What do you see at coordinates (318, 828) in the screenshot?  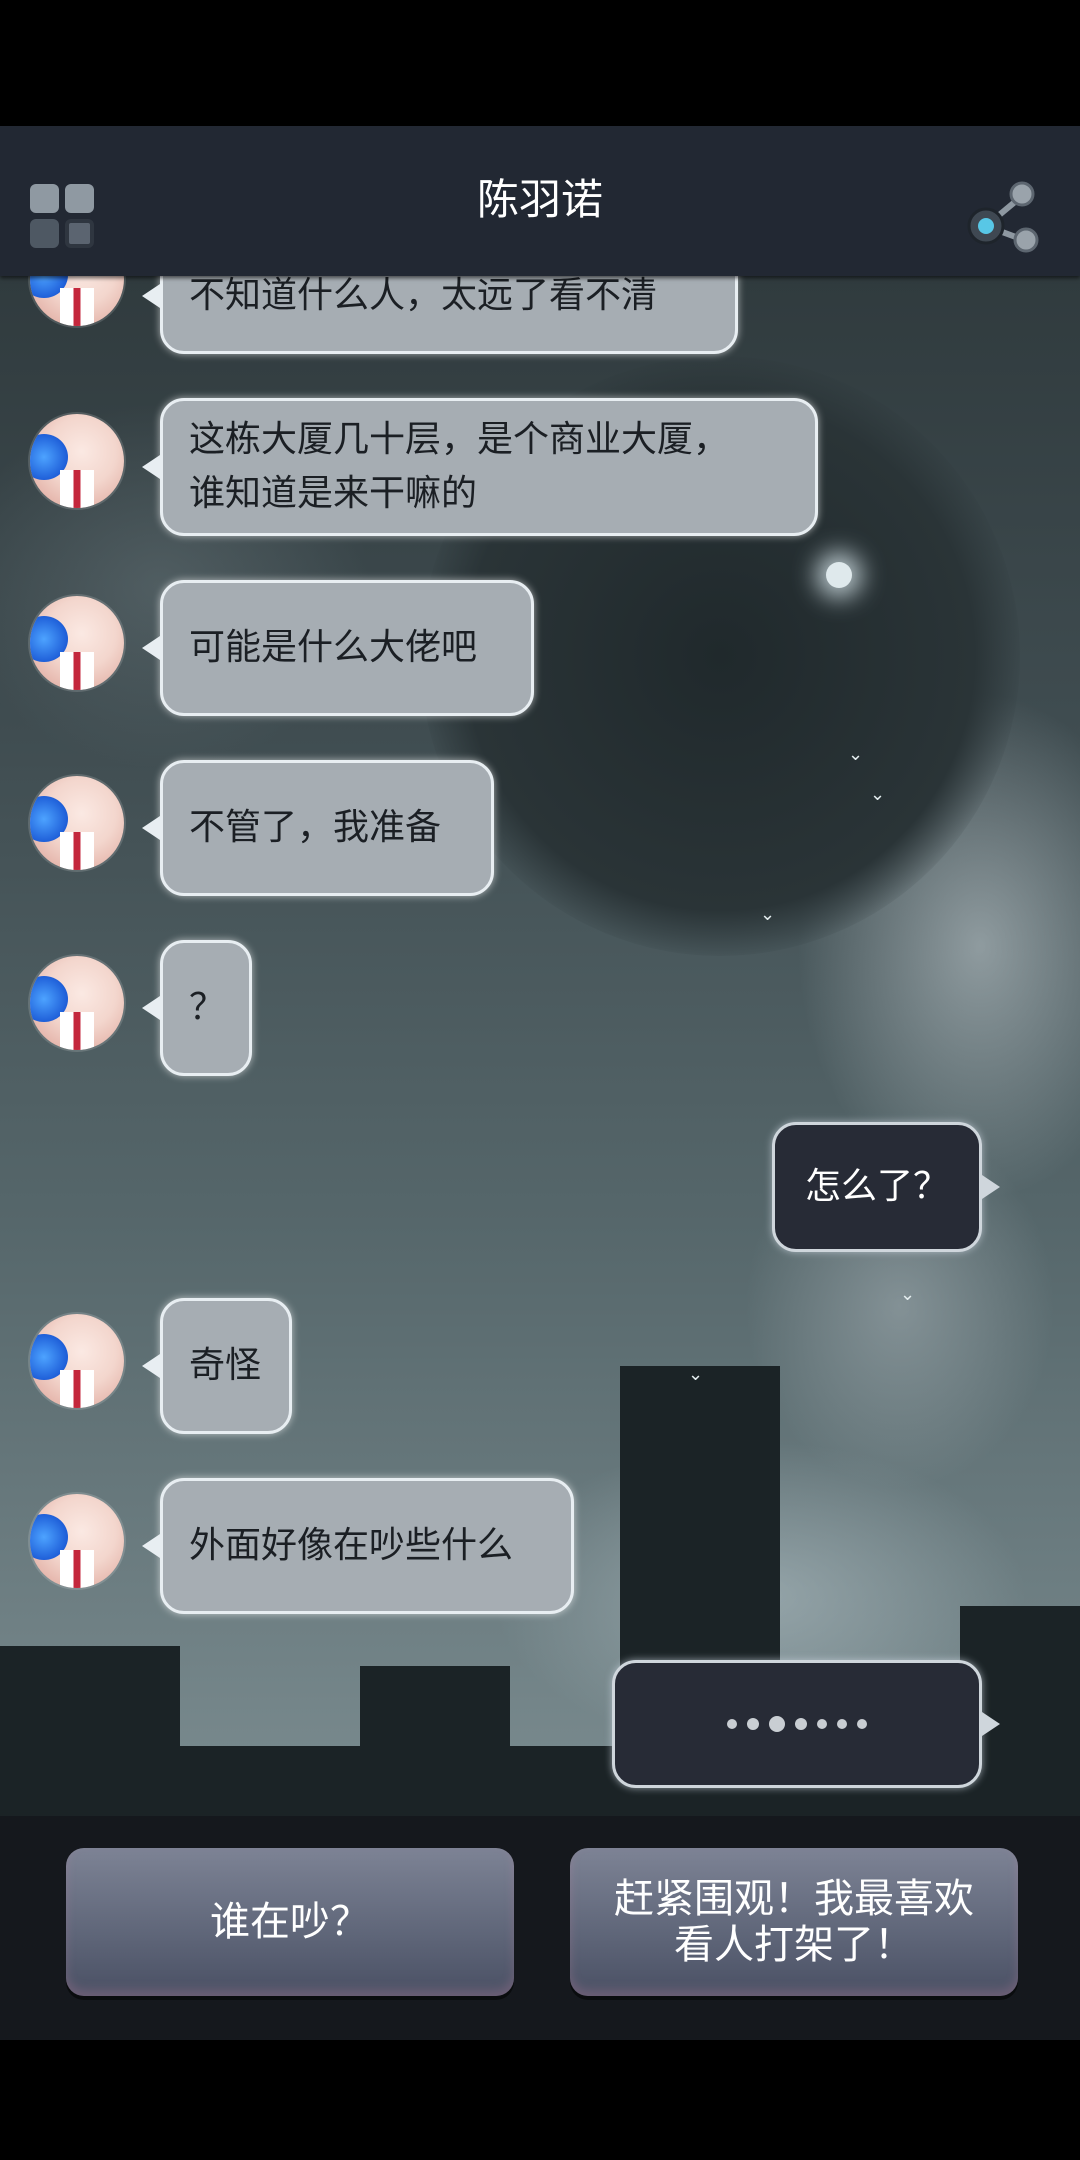 I see `message-bubble-incoming: 不管了，我准备` at bounding box center [318, 828].